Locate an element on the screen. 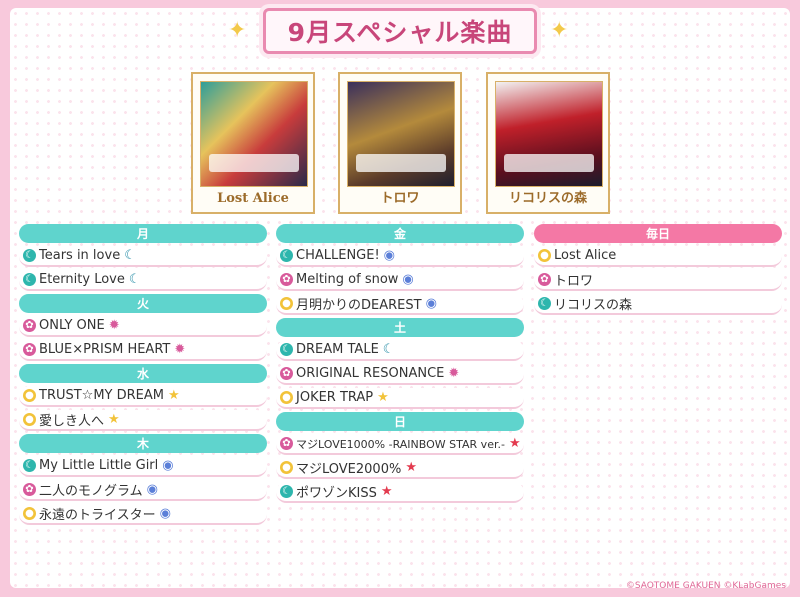 This screenshot has height=597, width=800. song-row: ✿ マジLOVE1000% -RAINBOW STAR ver.- ★ is located at coordinates (400, 444).